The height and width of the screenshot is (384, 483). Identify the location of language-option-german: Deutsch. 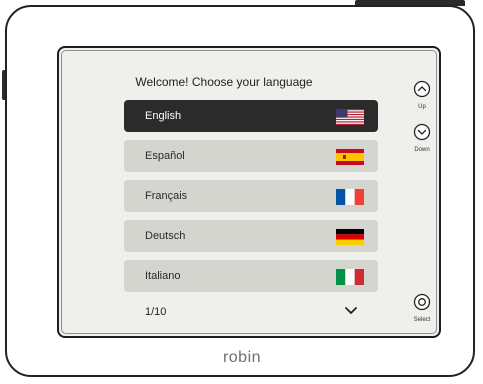
(251, 236).